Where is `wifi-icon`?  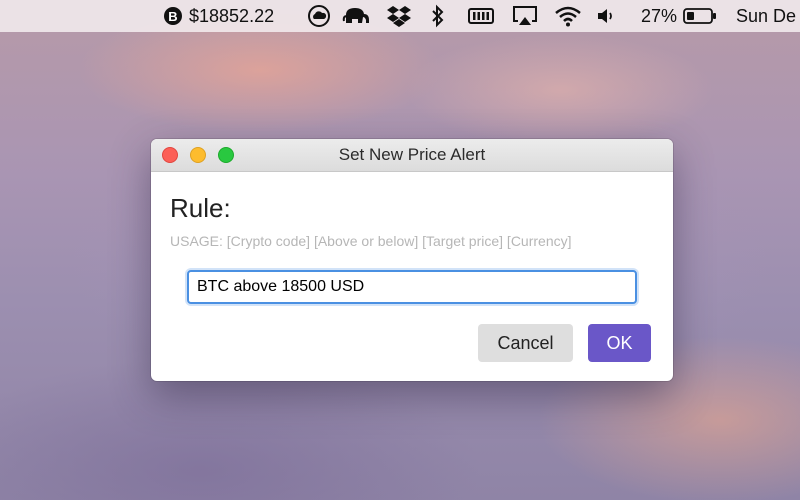 wifi-icon is located at coordinates (568, 16).